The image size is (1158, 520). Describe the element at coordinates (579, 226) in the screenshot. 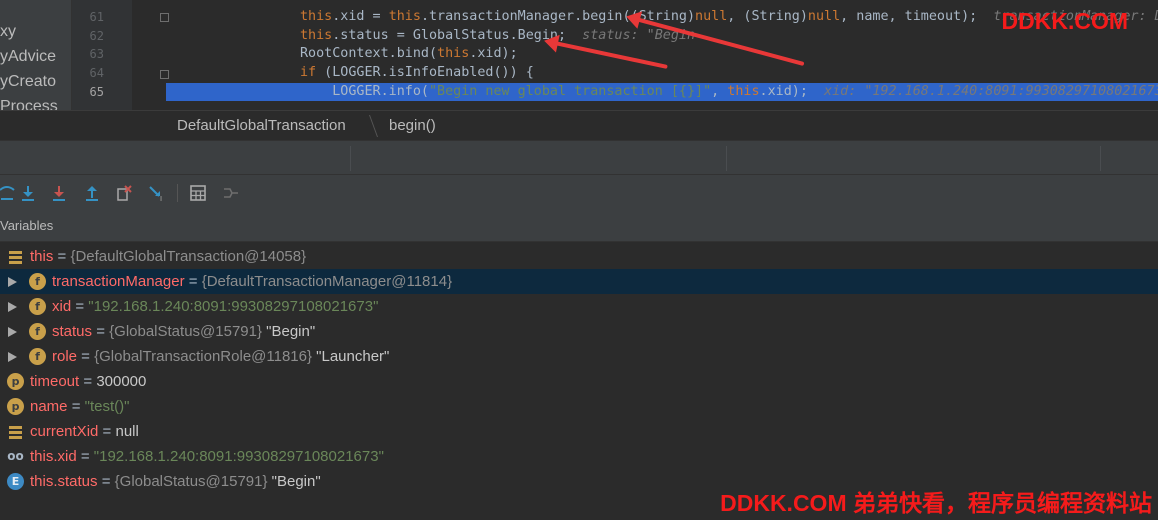

I see `variables-header: Variables` at that location.